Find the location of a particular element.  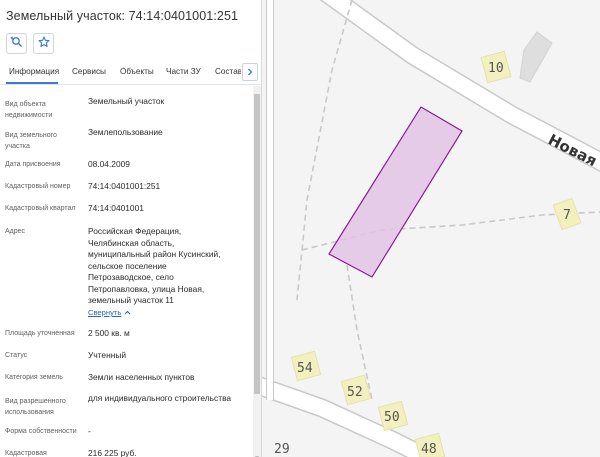

house-number-10: 10 is located at coordinates (496, 67).